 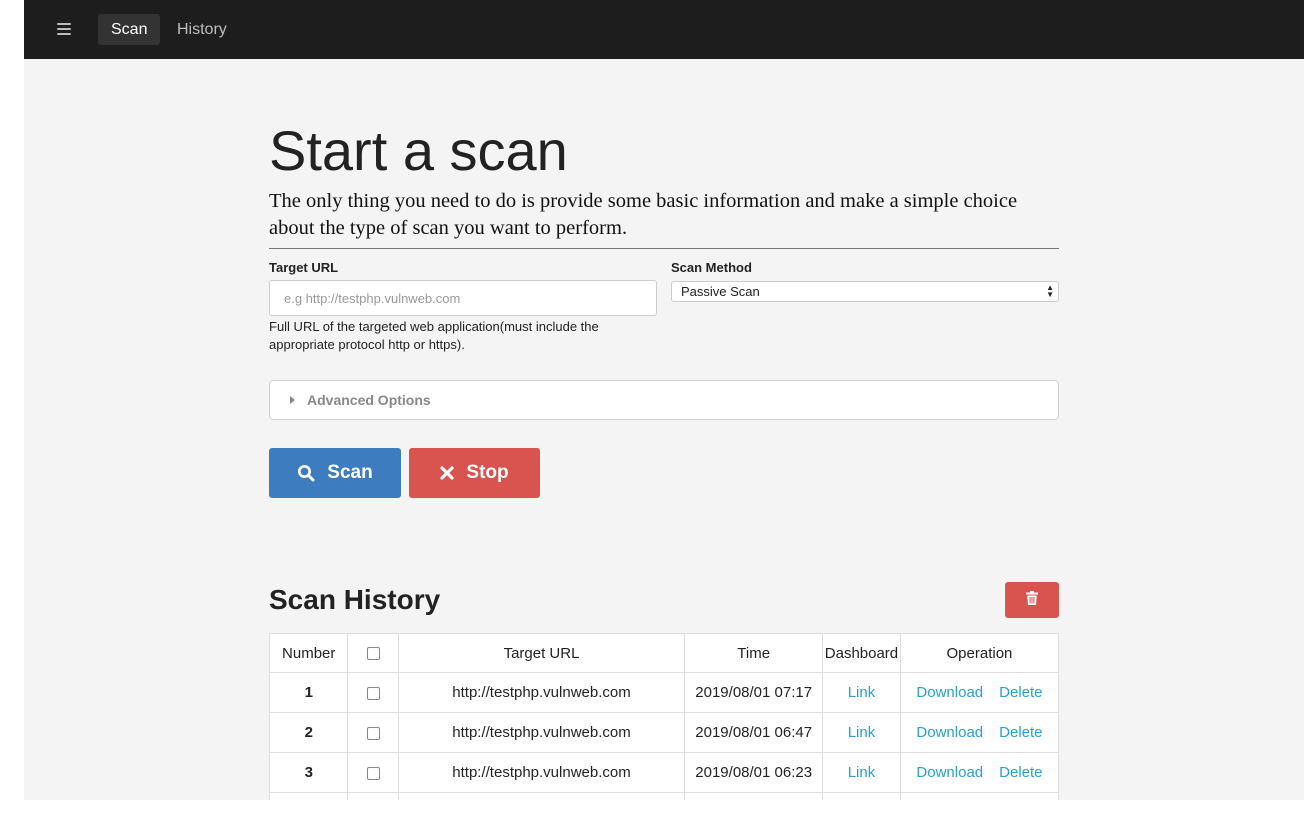 What do you see at coordinates (720, 291) in the screenshot?
I see `scan-method-value: Passive Scan` at bounding box center [720, 291].